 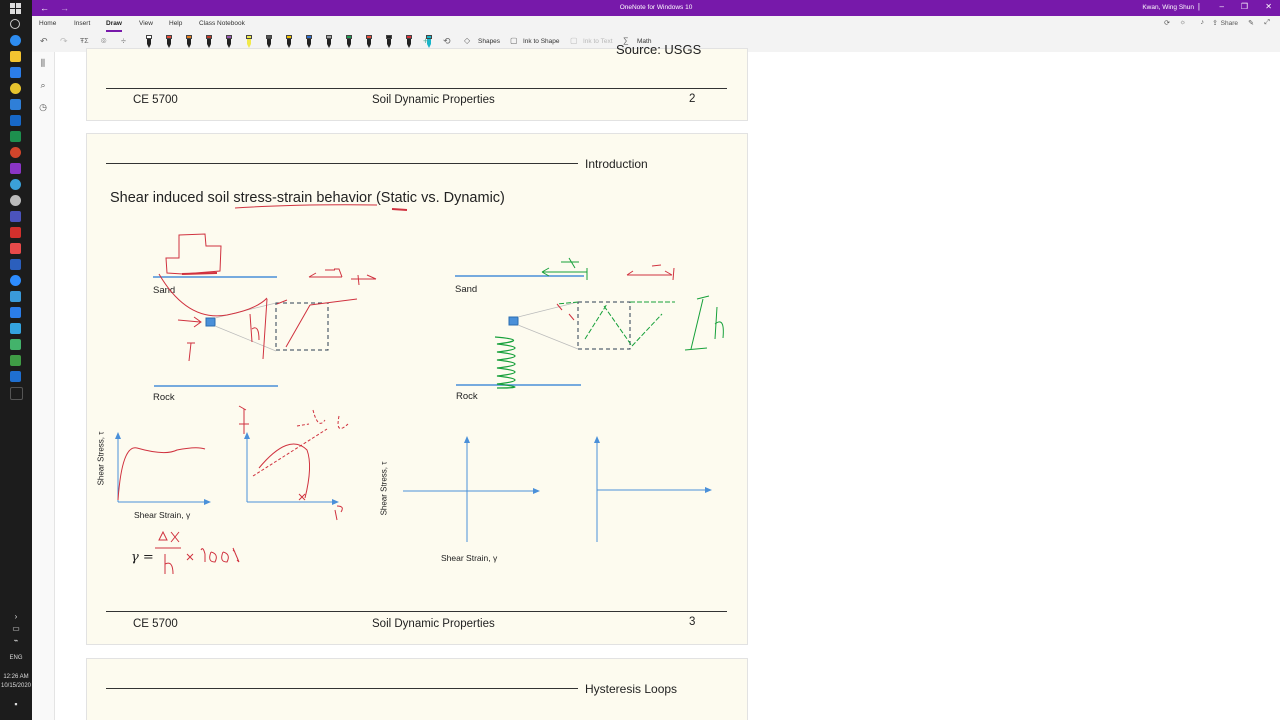 What do you see at coordinates (197, 552) in the screenshot?
I see `formula-ink` at bounding box center [197, 552].